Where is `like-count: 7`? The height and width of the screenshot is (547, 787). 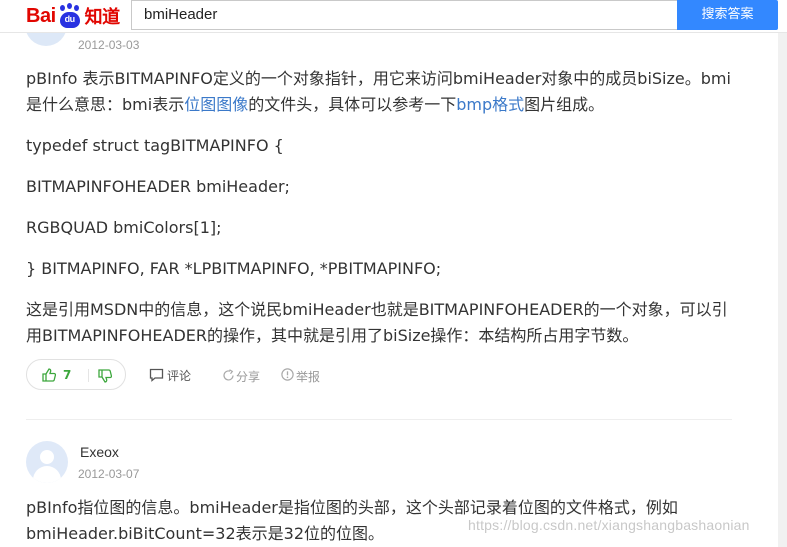
like-count: 7 is located at coordinates (67, 375).